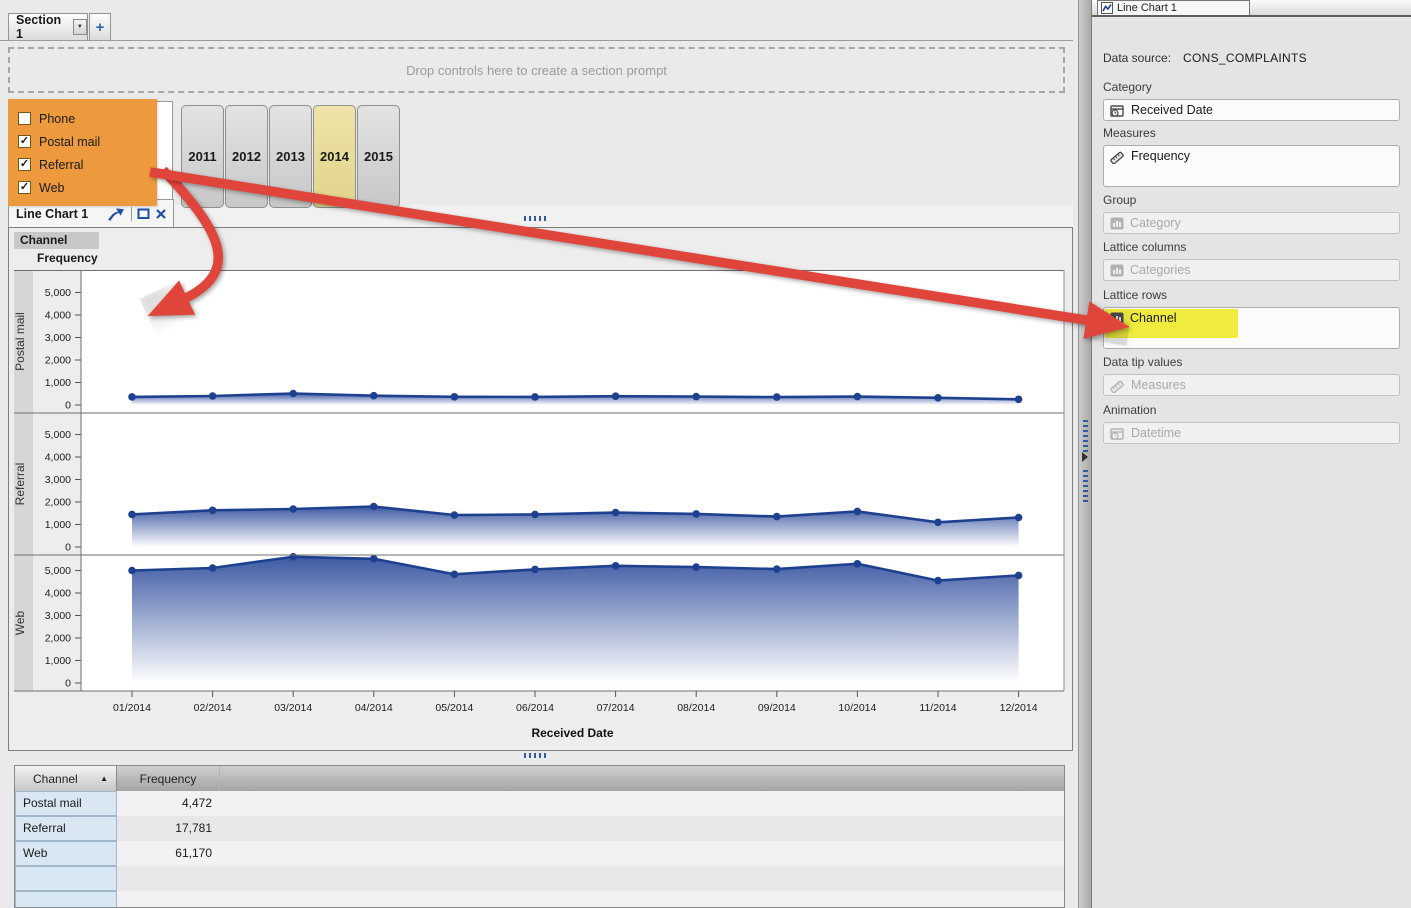  What do you see at coordinates (536, 40) in the screenshot?
I see `tabstrip-divider` at bounding box center [536, 40].